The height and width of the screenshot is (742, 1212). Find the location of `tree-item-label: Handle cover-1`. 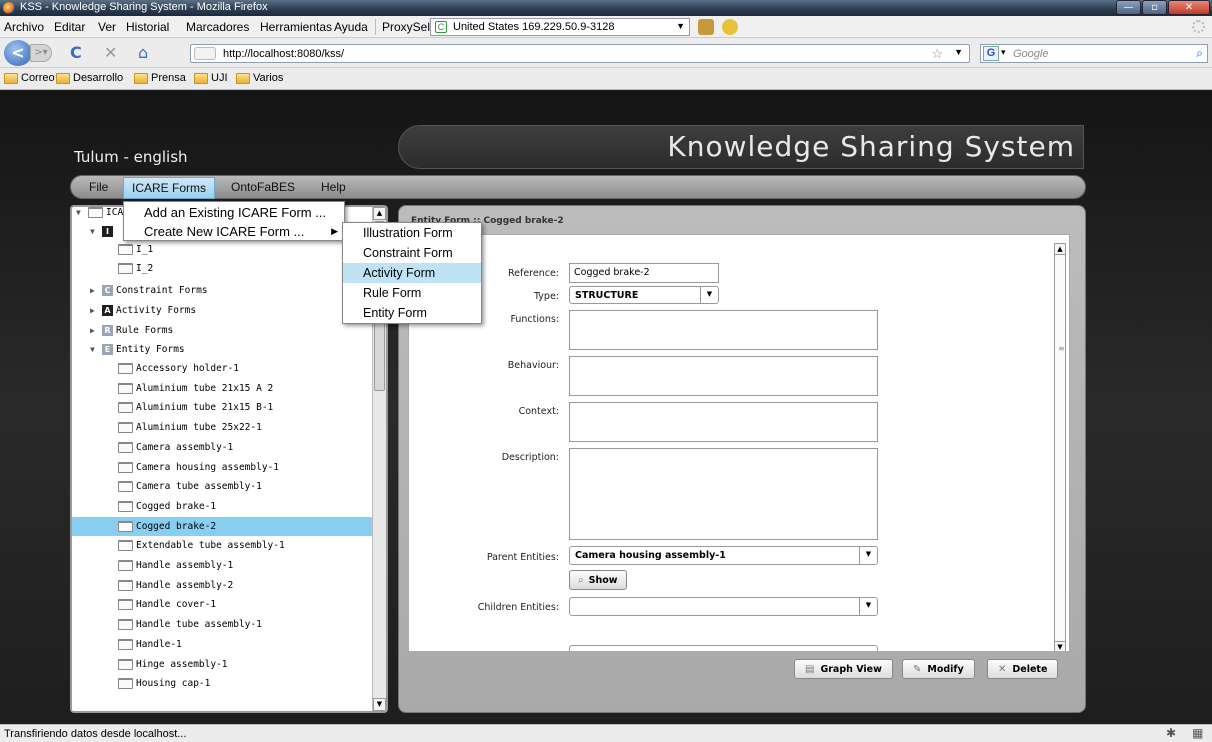

tree-item-label: Handle cover-1 is located at coordinates (176, 605).